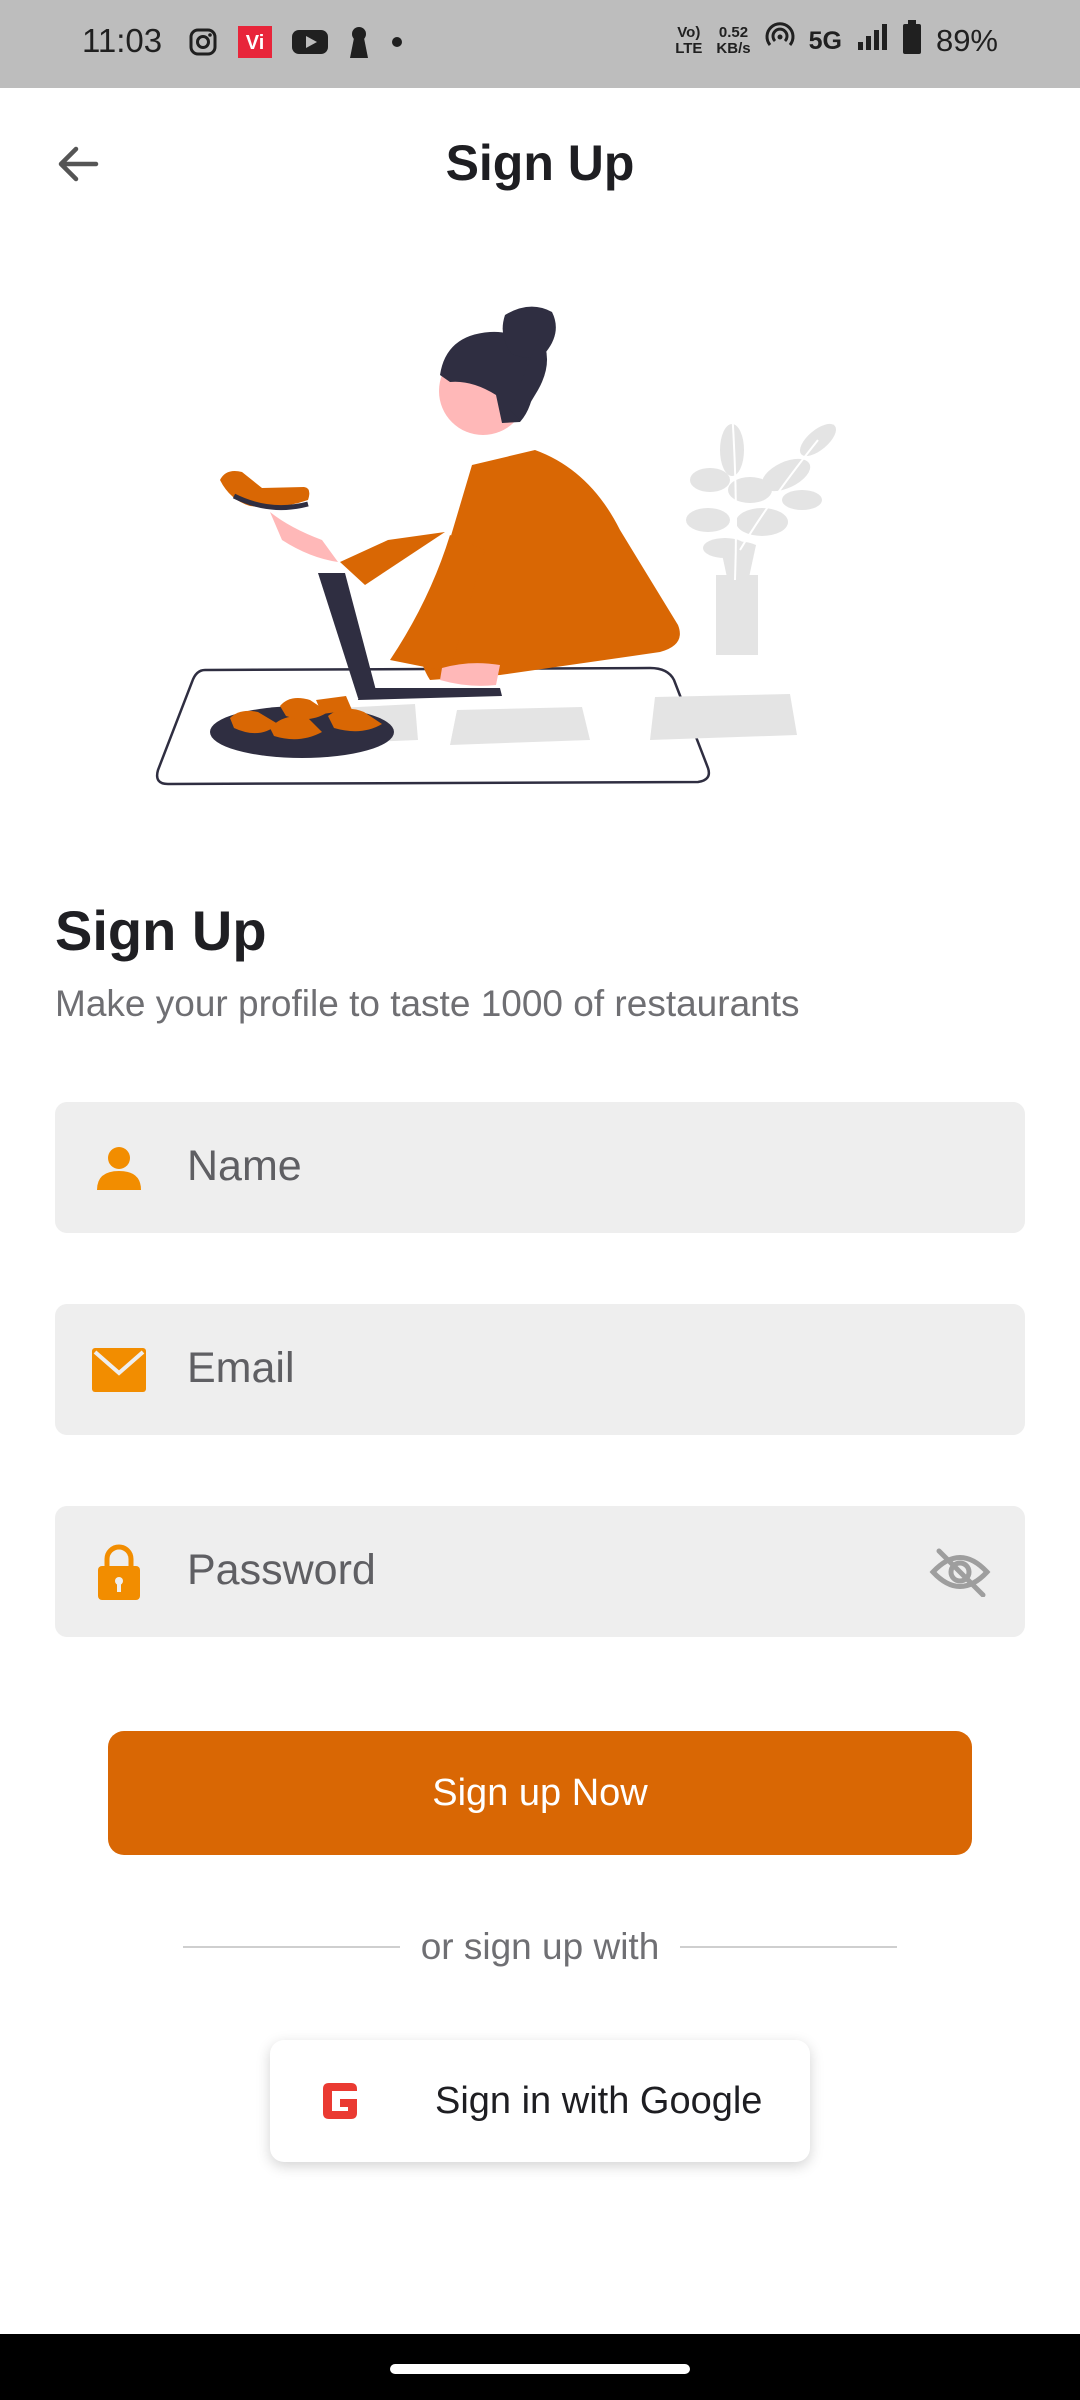 The height and width of the screenshot is (2400, 1080). Describe the element at coordinates (310, 44) in the screenshot. I see `youtube-icon` at that location.